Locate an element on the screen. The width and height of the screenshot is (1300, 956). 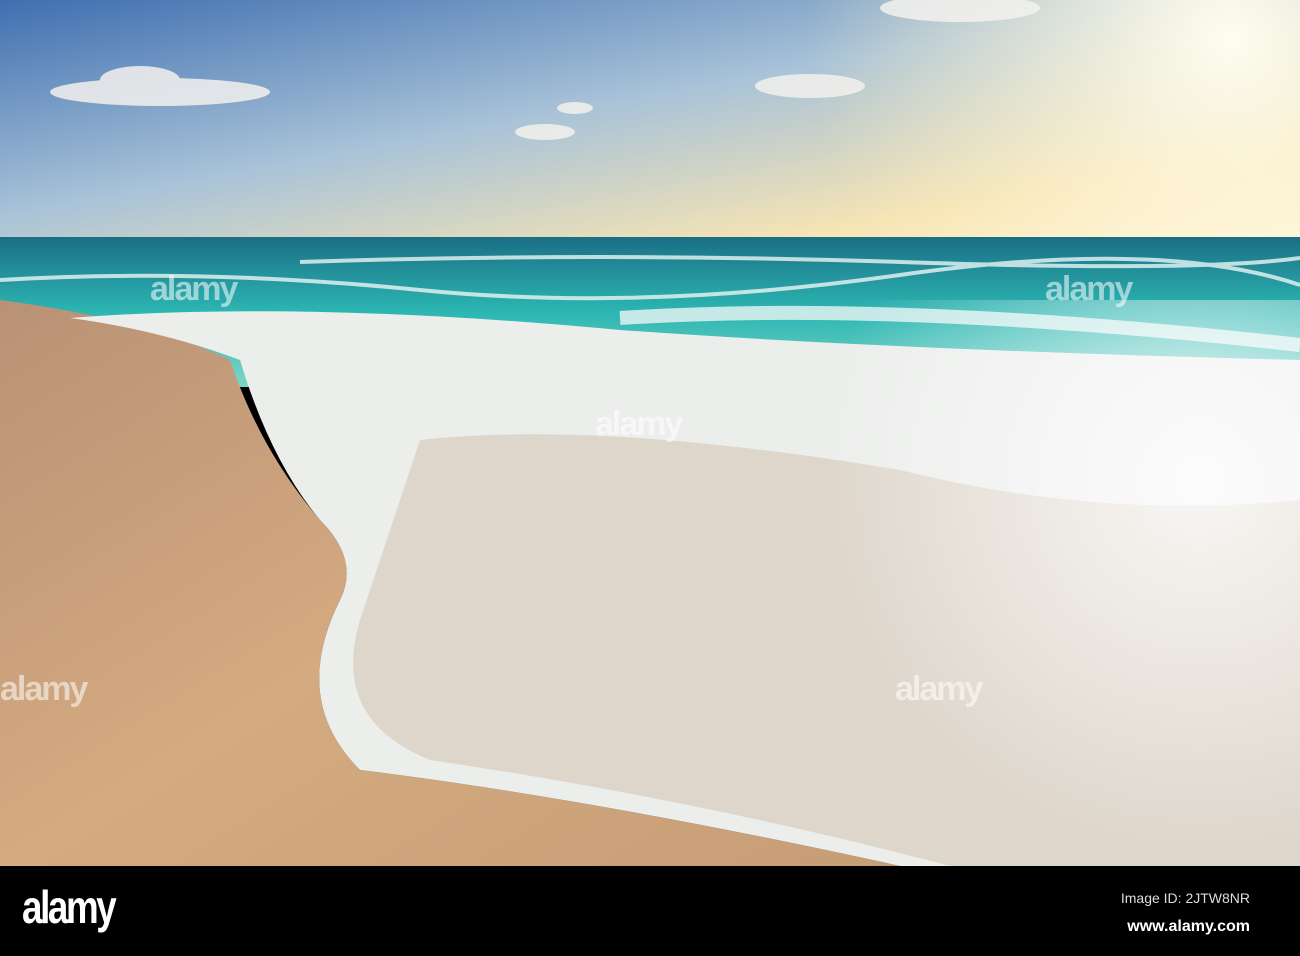
alamy-logo: alamy is located at coordinates (69, 907).